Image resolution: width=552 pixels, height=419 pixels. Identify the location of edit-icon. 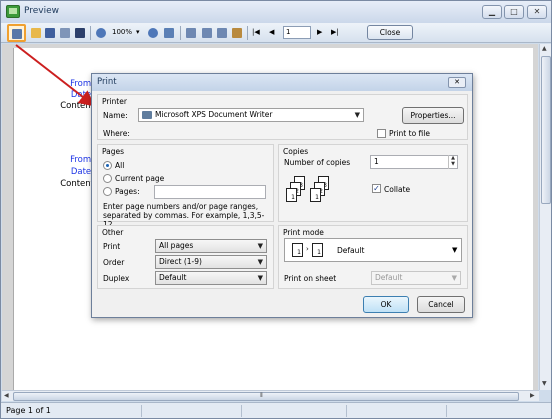
(237, 33).